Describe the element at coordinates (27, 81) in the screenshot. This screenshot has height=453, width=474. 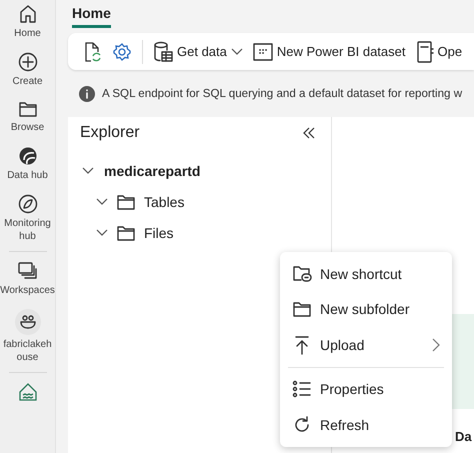
I see `nav-label: Create` at that location.